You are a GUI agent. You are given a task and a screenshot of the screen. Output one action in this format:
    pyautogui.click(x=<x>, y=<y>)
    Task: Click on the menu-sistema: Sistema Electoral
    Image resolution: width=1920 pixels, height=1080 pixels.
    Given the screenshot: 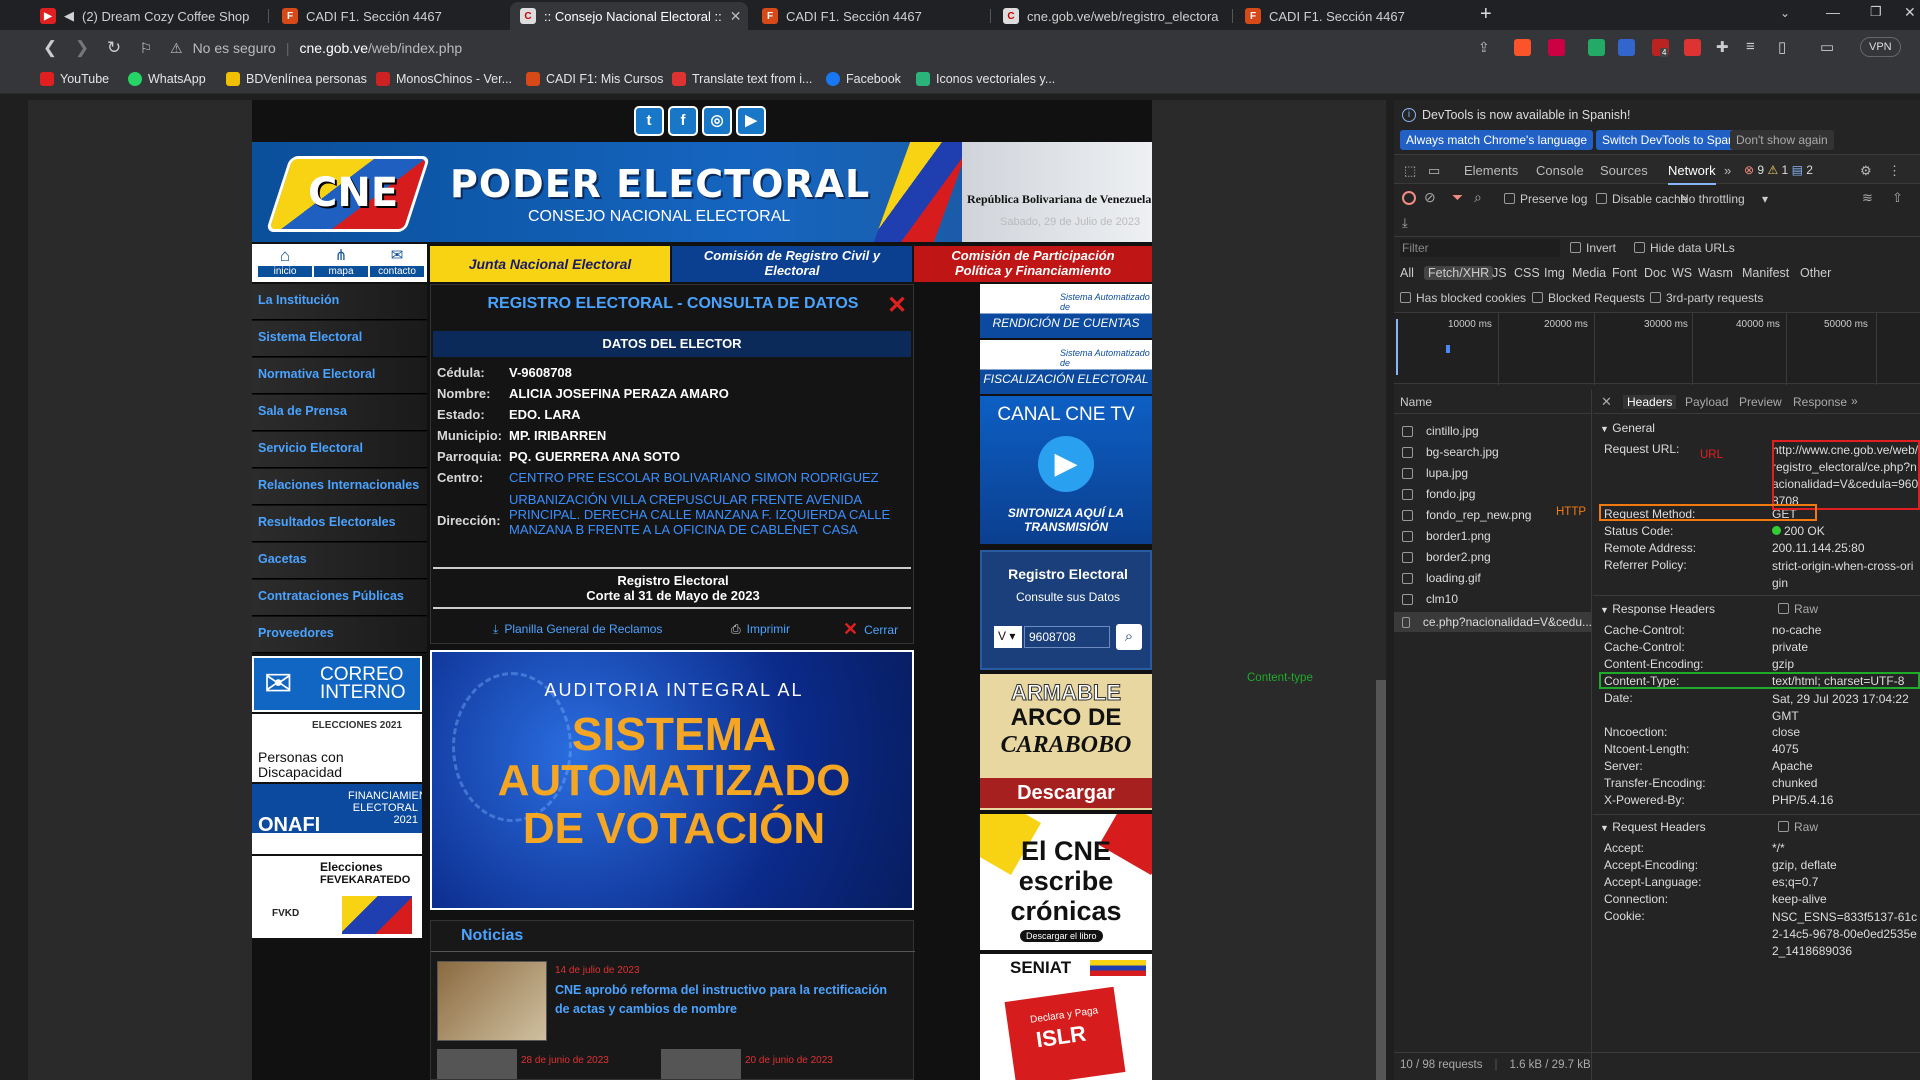 What is the action you would take?
    pyautogui.click(x=339, y=339)
    